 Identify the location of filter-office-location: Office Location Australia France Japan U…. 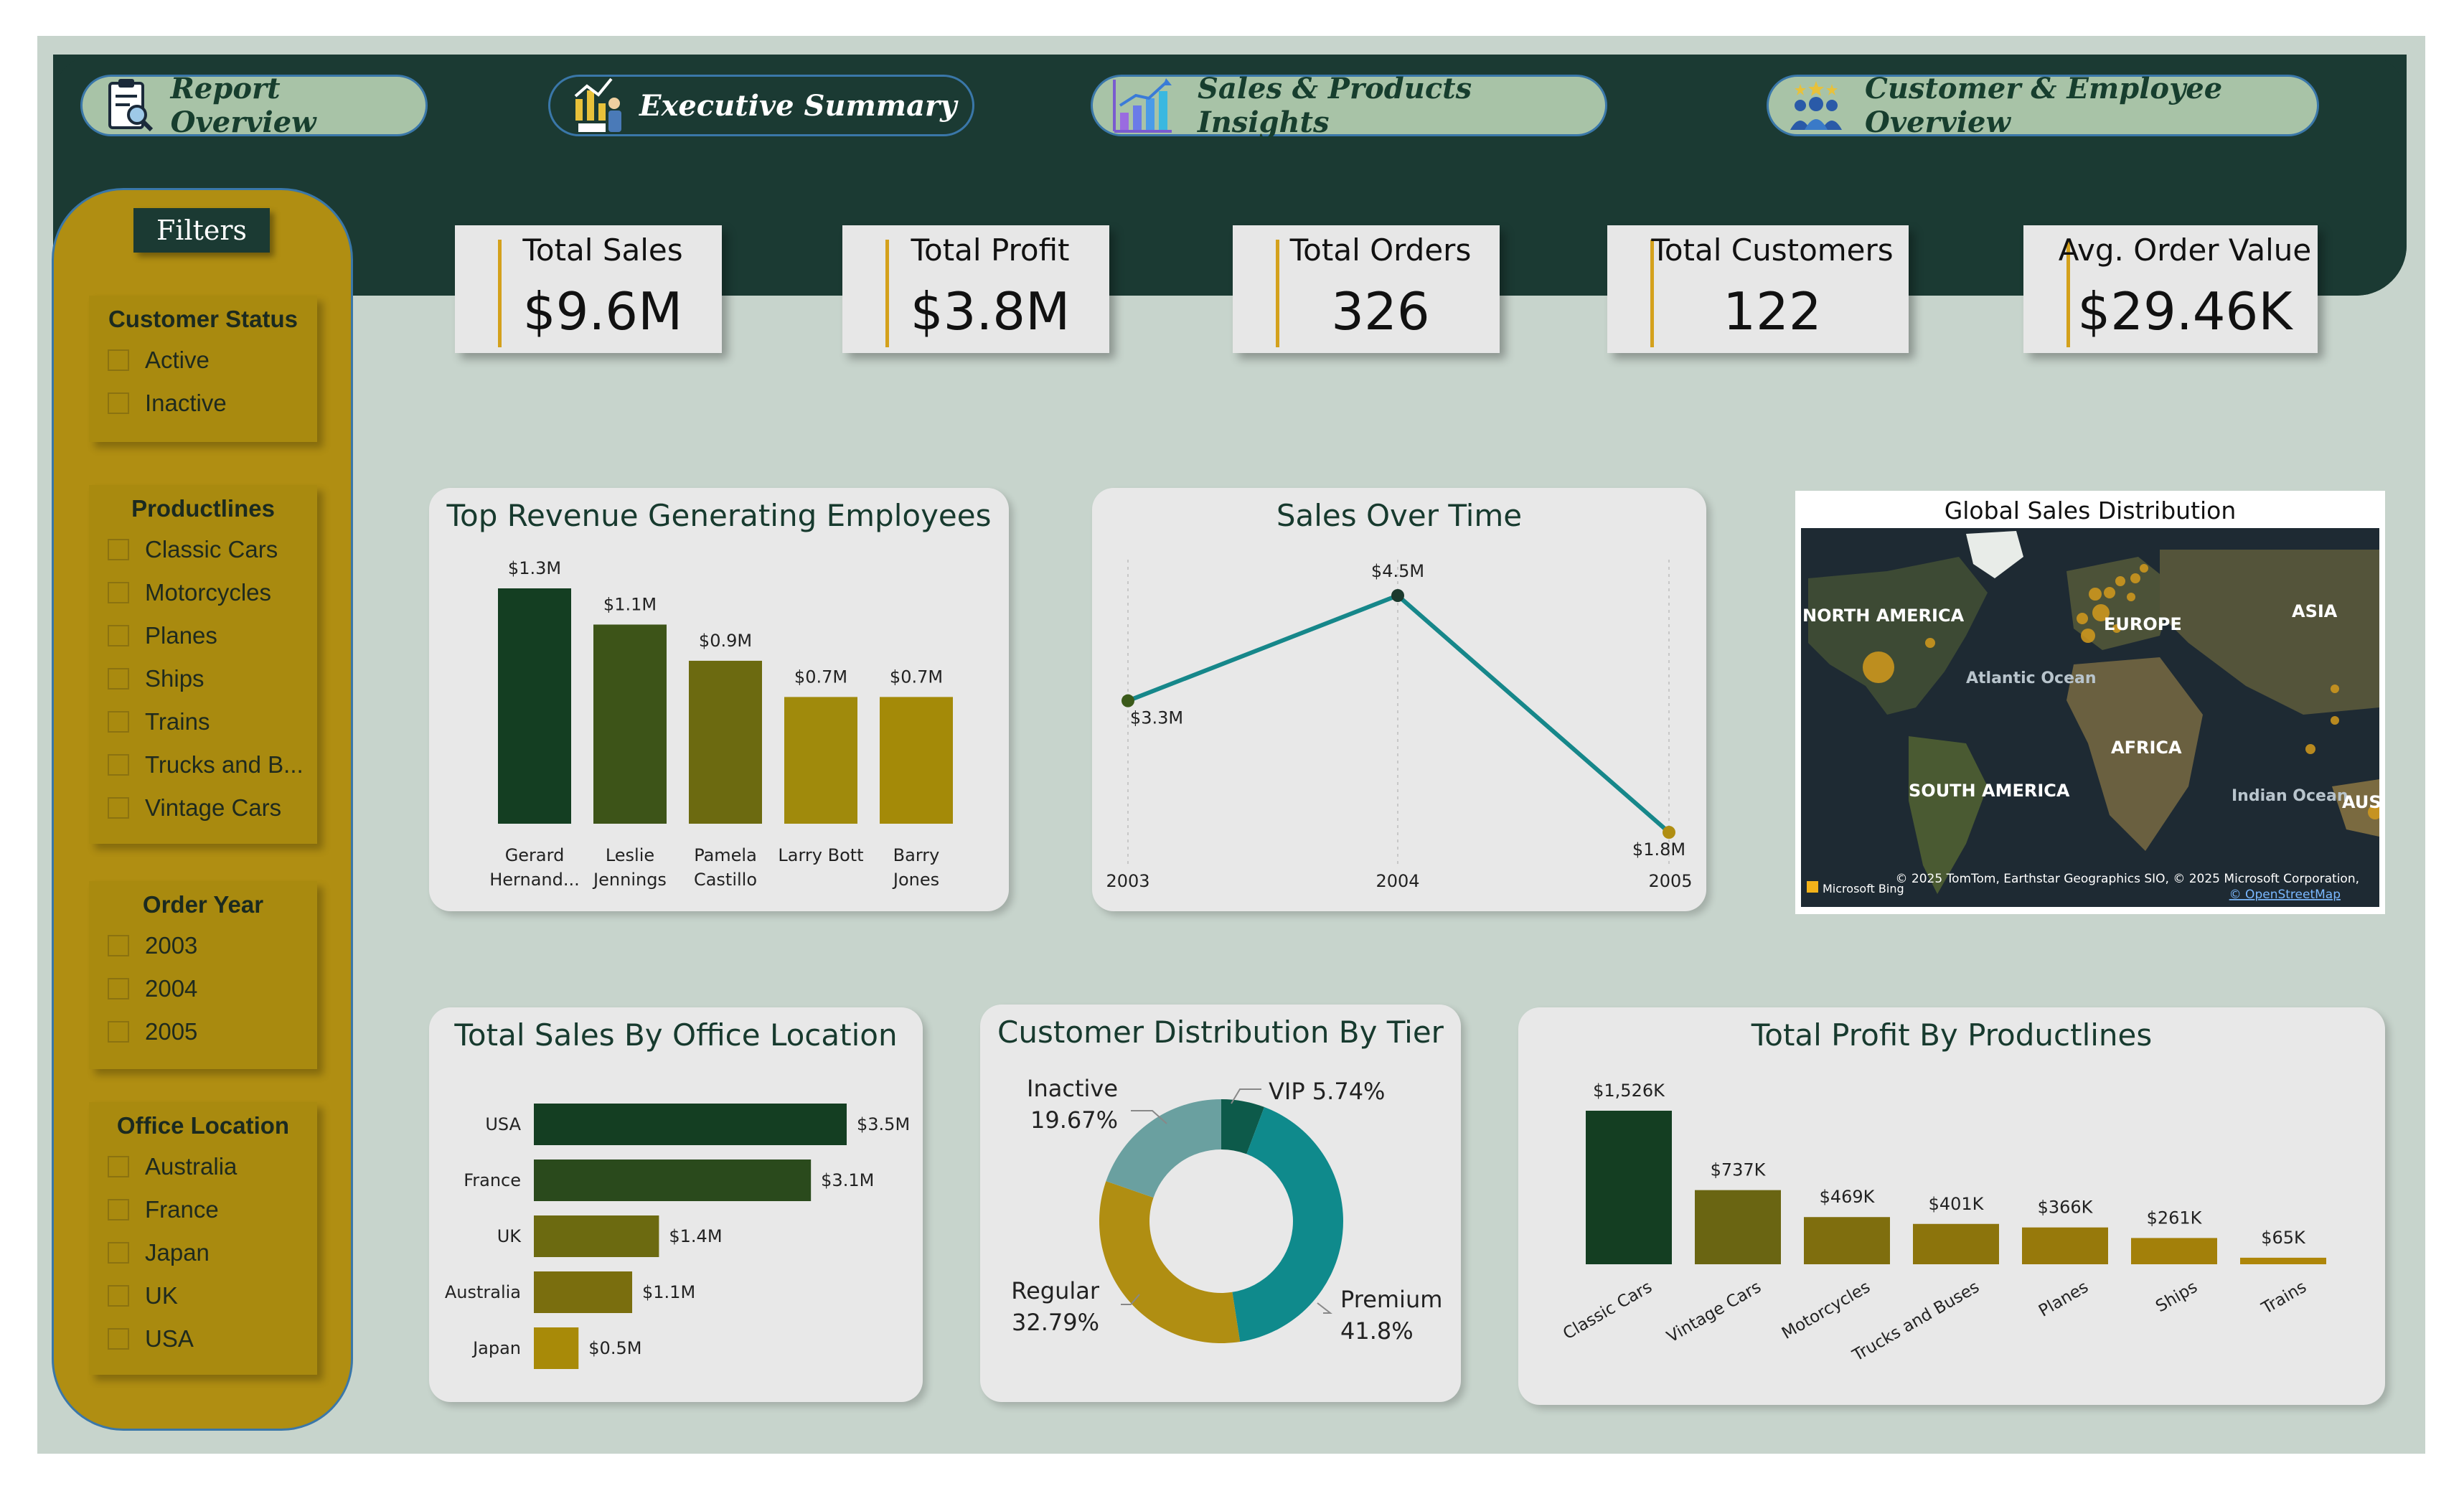
(203, 1238).